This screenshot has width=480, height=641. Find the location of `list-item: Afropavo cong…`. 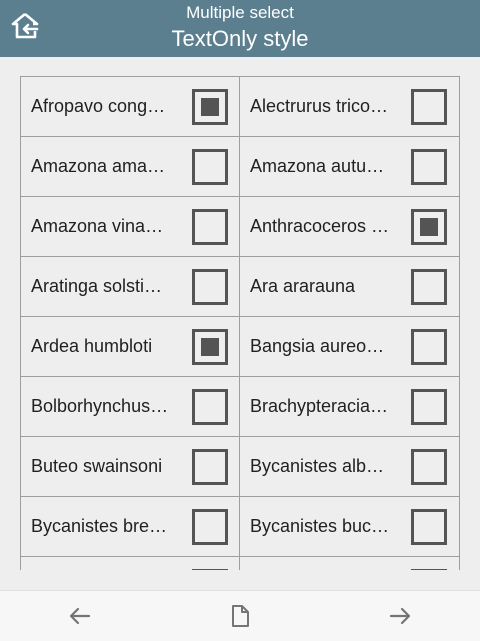

list-item: Afropavo cong… is located at coordinates (130, 107).